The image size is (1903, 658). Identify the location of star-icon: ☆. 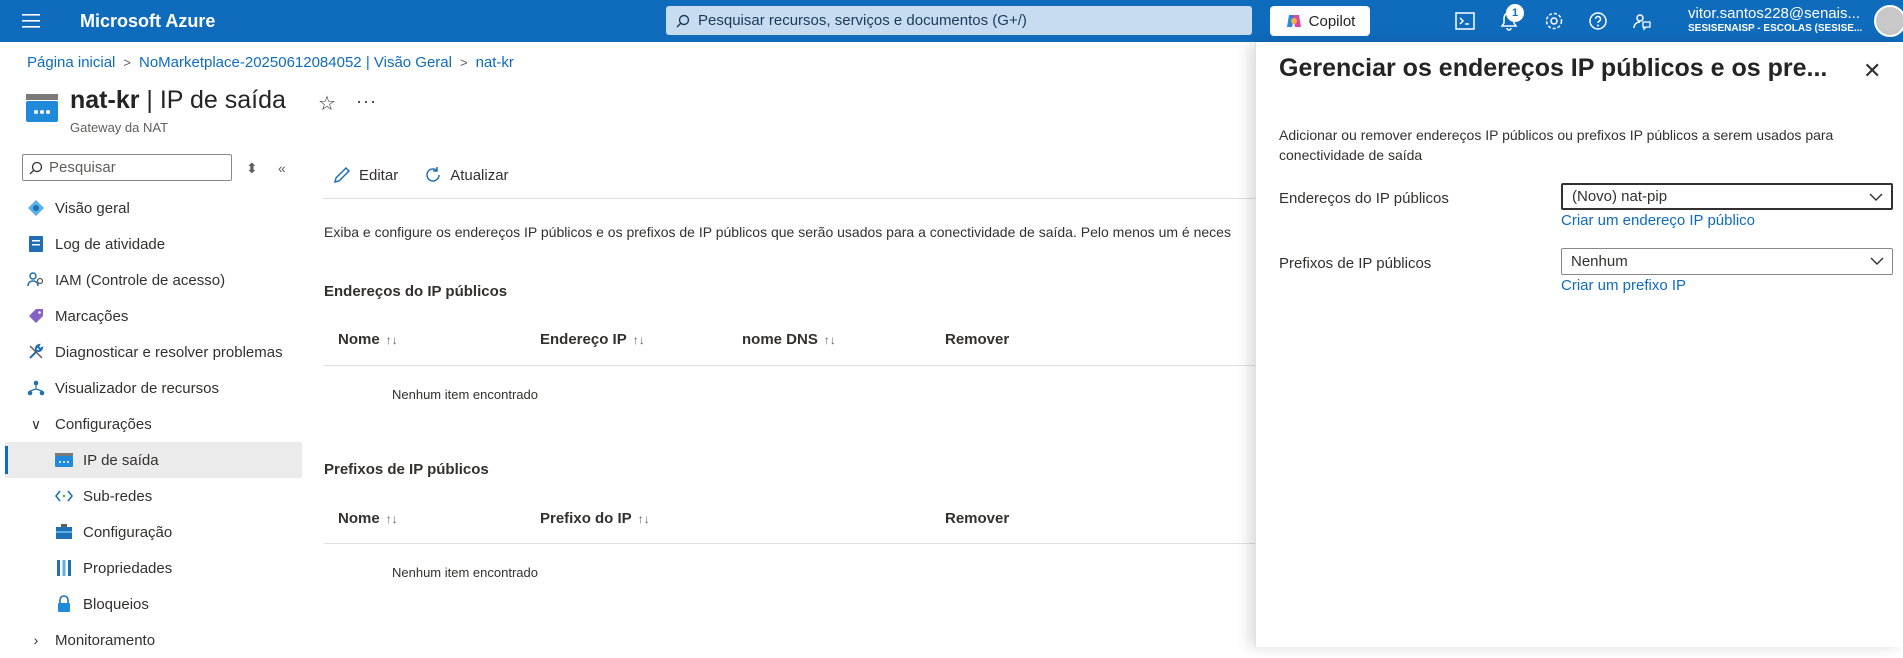
(327, 103).